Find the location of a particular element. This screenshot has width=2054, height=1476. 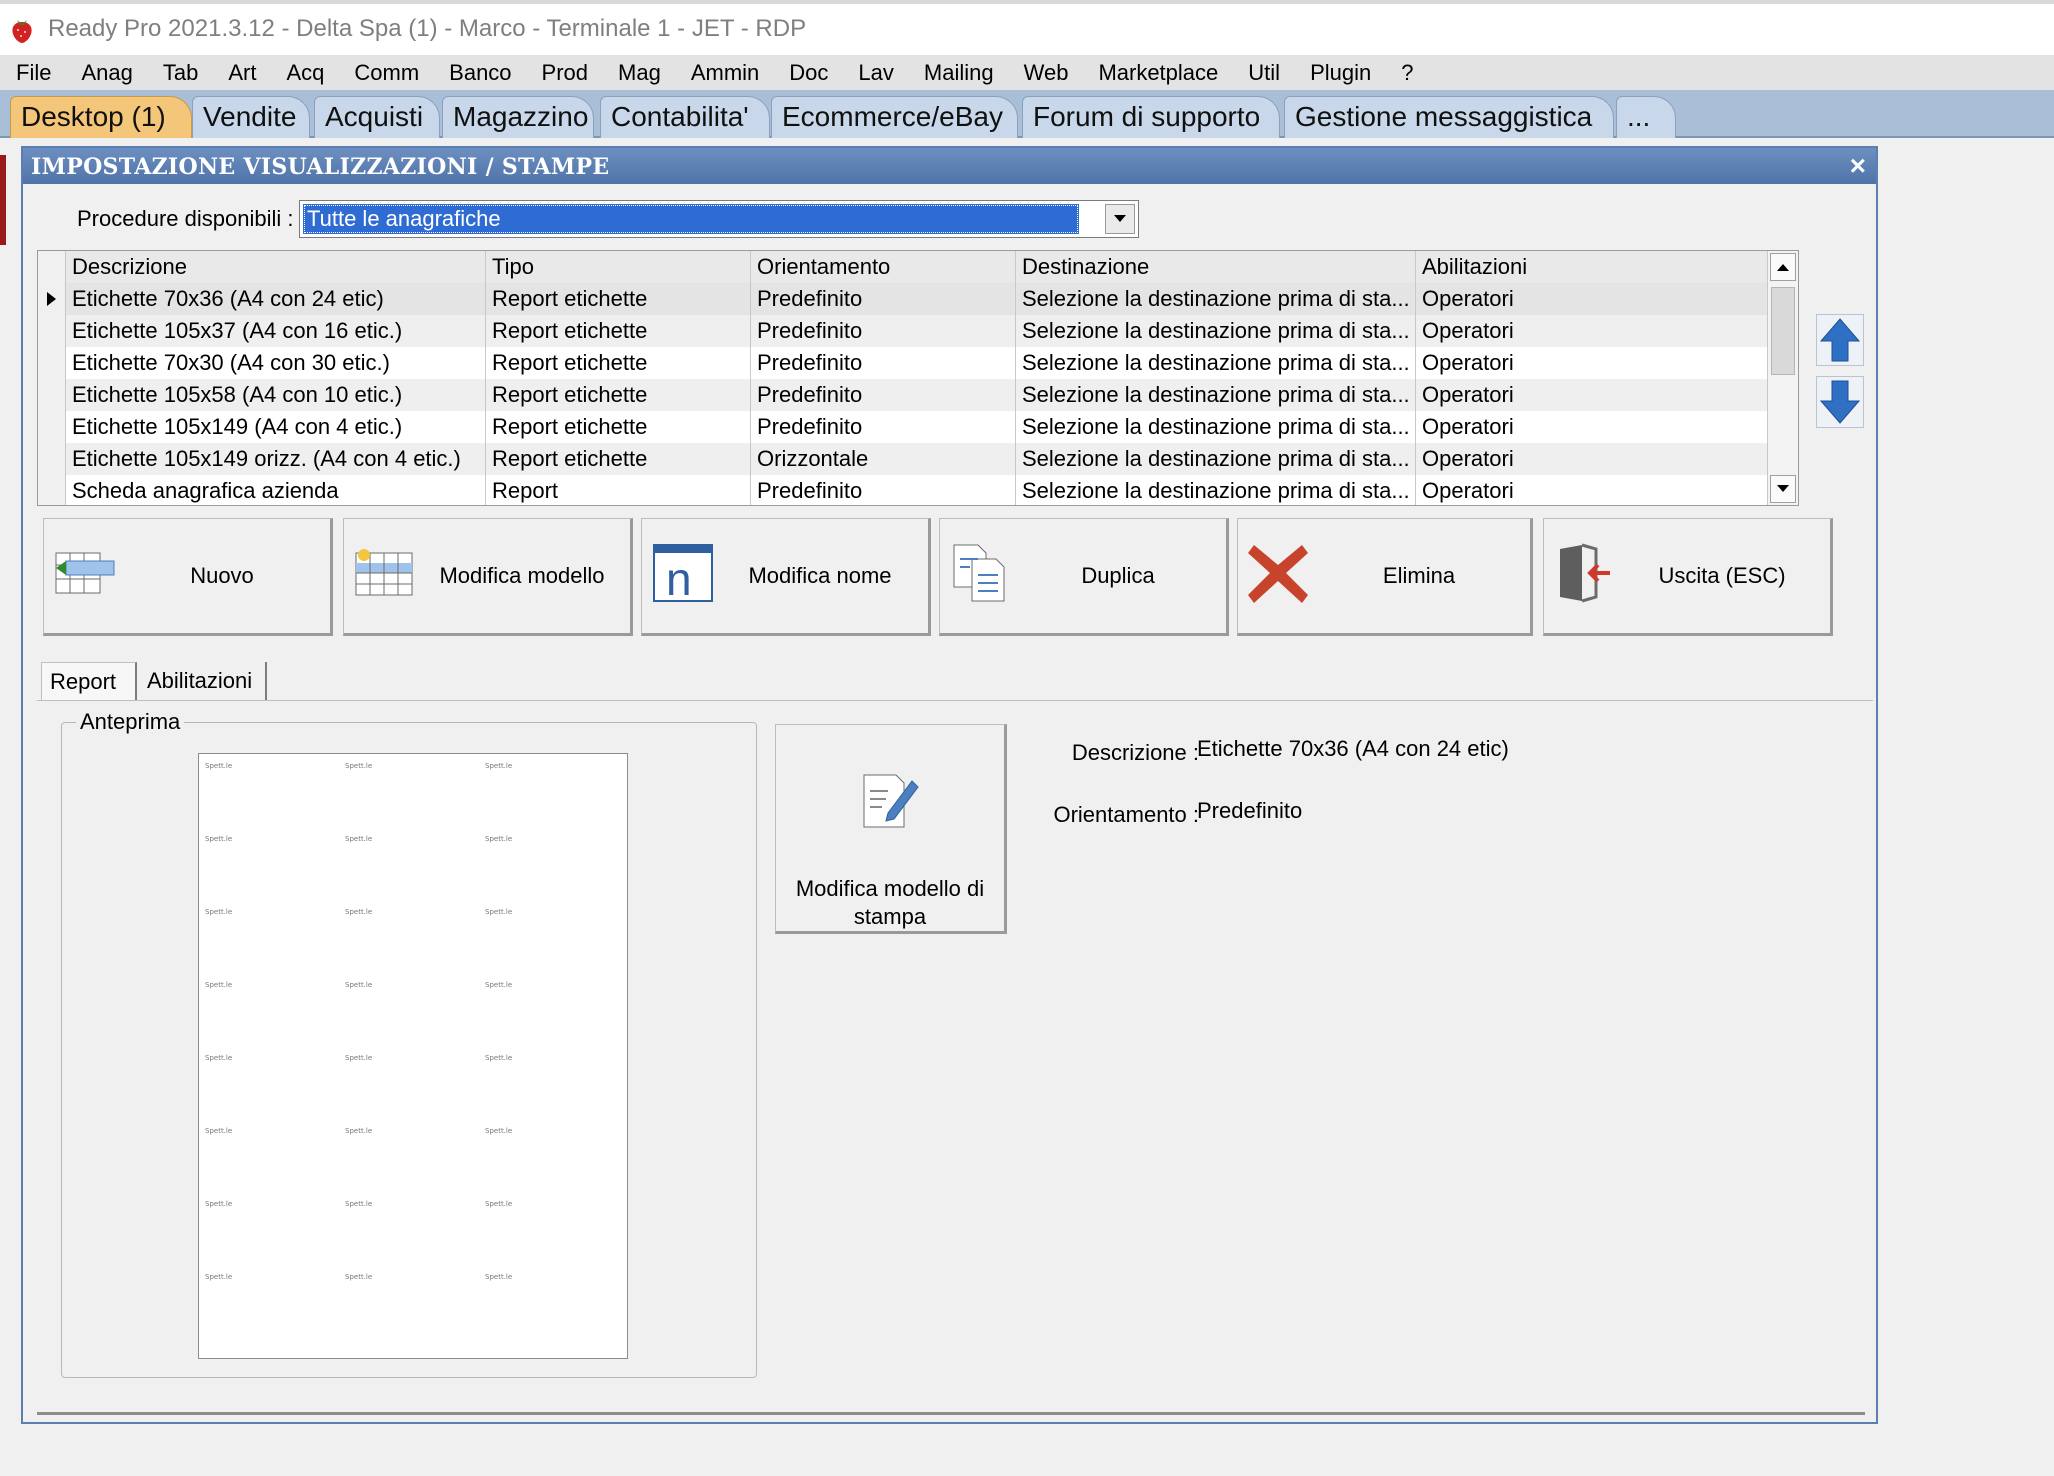

column-header-tipo: Tipo is located at coordinates (618, 267).